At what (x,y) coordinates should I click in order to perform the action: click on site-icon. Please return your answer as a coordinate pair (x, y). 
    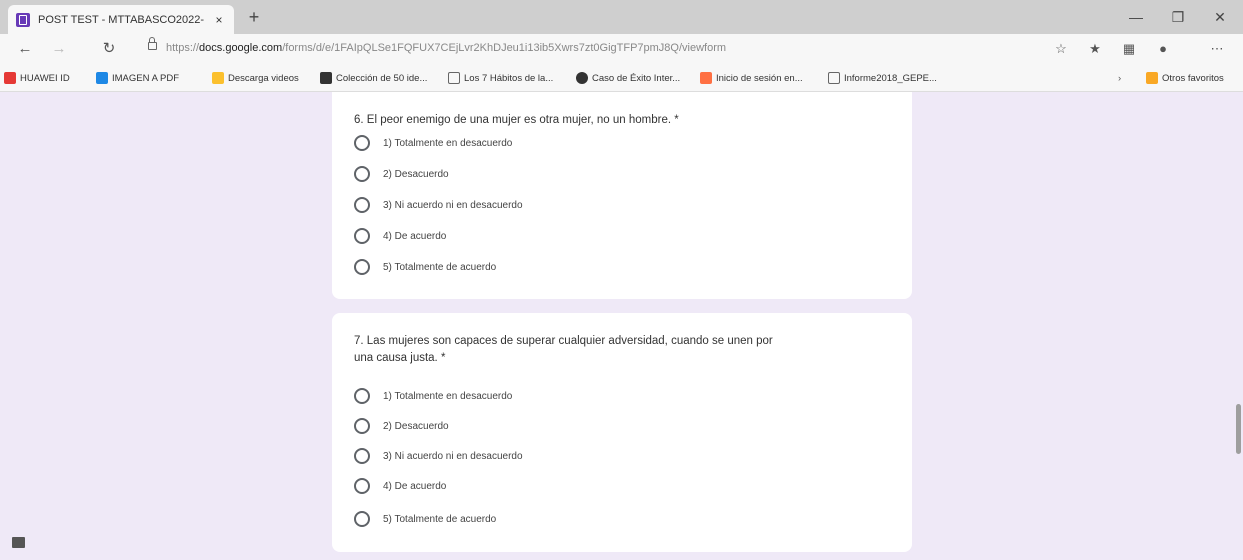
    Looking at the image, I should click on (706, 78).